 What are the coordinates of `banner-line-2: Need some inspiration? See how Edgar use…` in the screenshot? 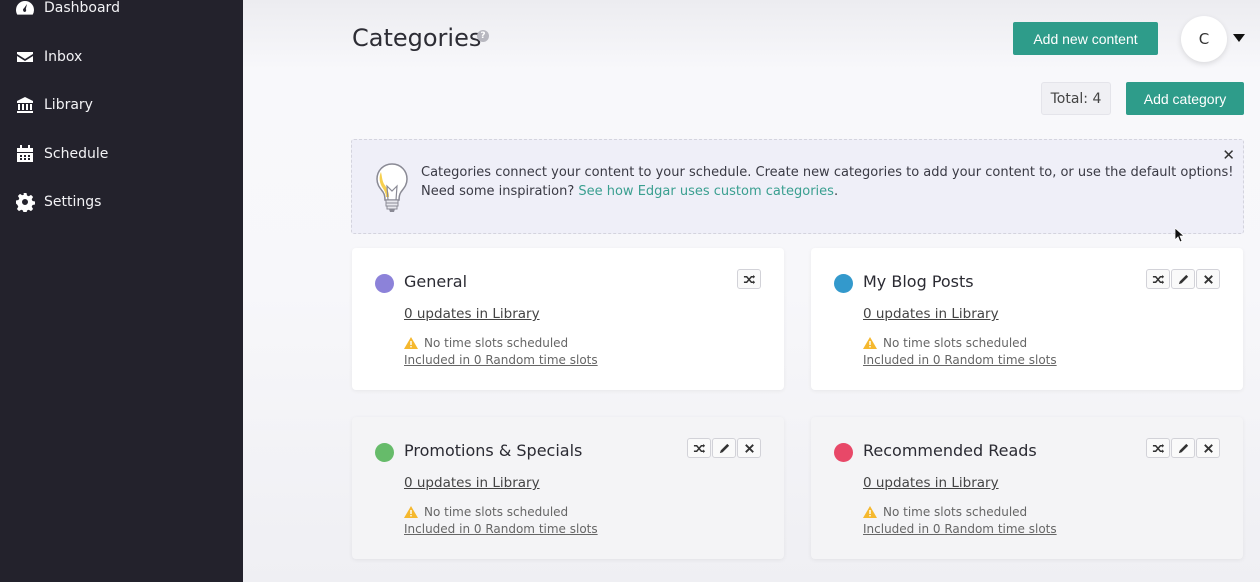 It's located at (827, 191).